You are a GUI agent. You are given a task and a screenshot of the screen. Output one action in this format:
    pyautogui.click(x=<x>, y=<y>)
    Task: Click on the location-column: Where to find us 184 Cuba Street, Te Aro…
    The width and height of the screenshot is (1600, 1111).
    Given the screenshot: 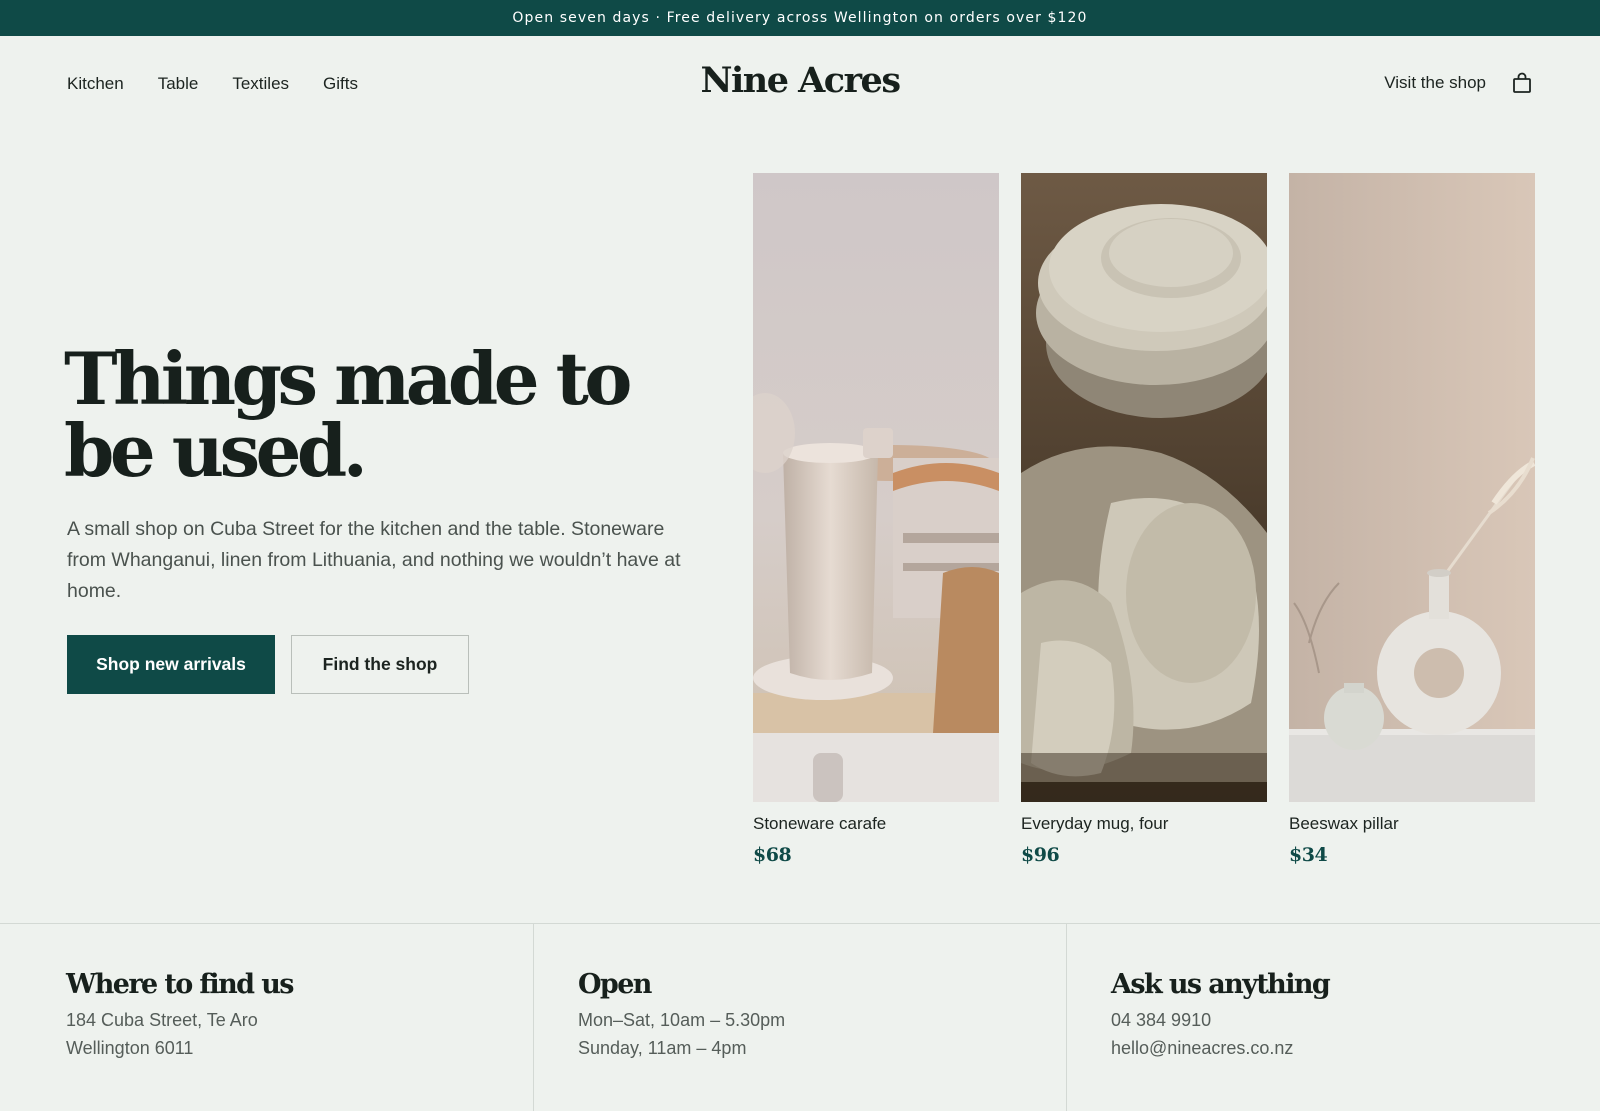 What is the action you would take?
    pyautogui.click(x=266, y=1017)
    